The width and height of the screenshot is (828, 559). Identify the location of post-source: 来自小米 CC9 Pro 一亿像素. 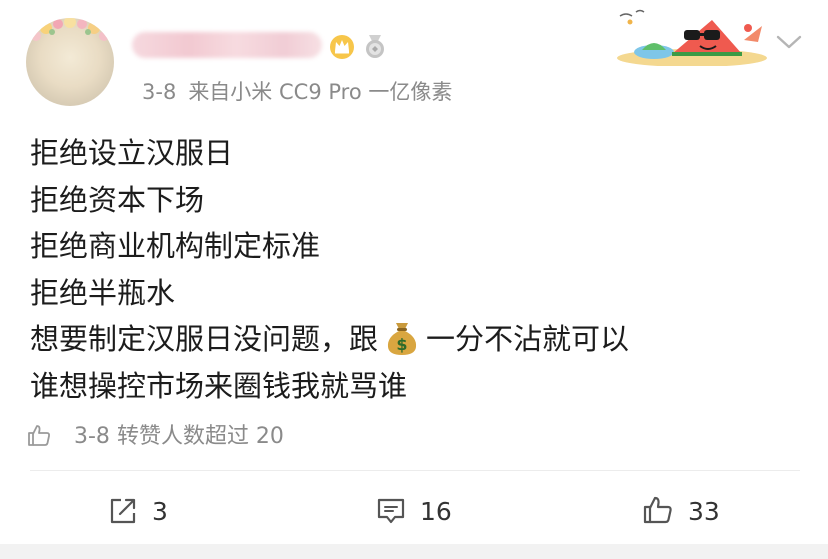
(320, 92).